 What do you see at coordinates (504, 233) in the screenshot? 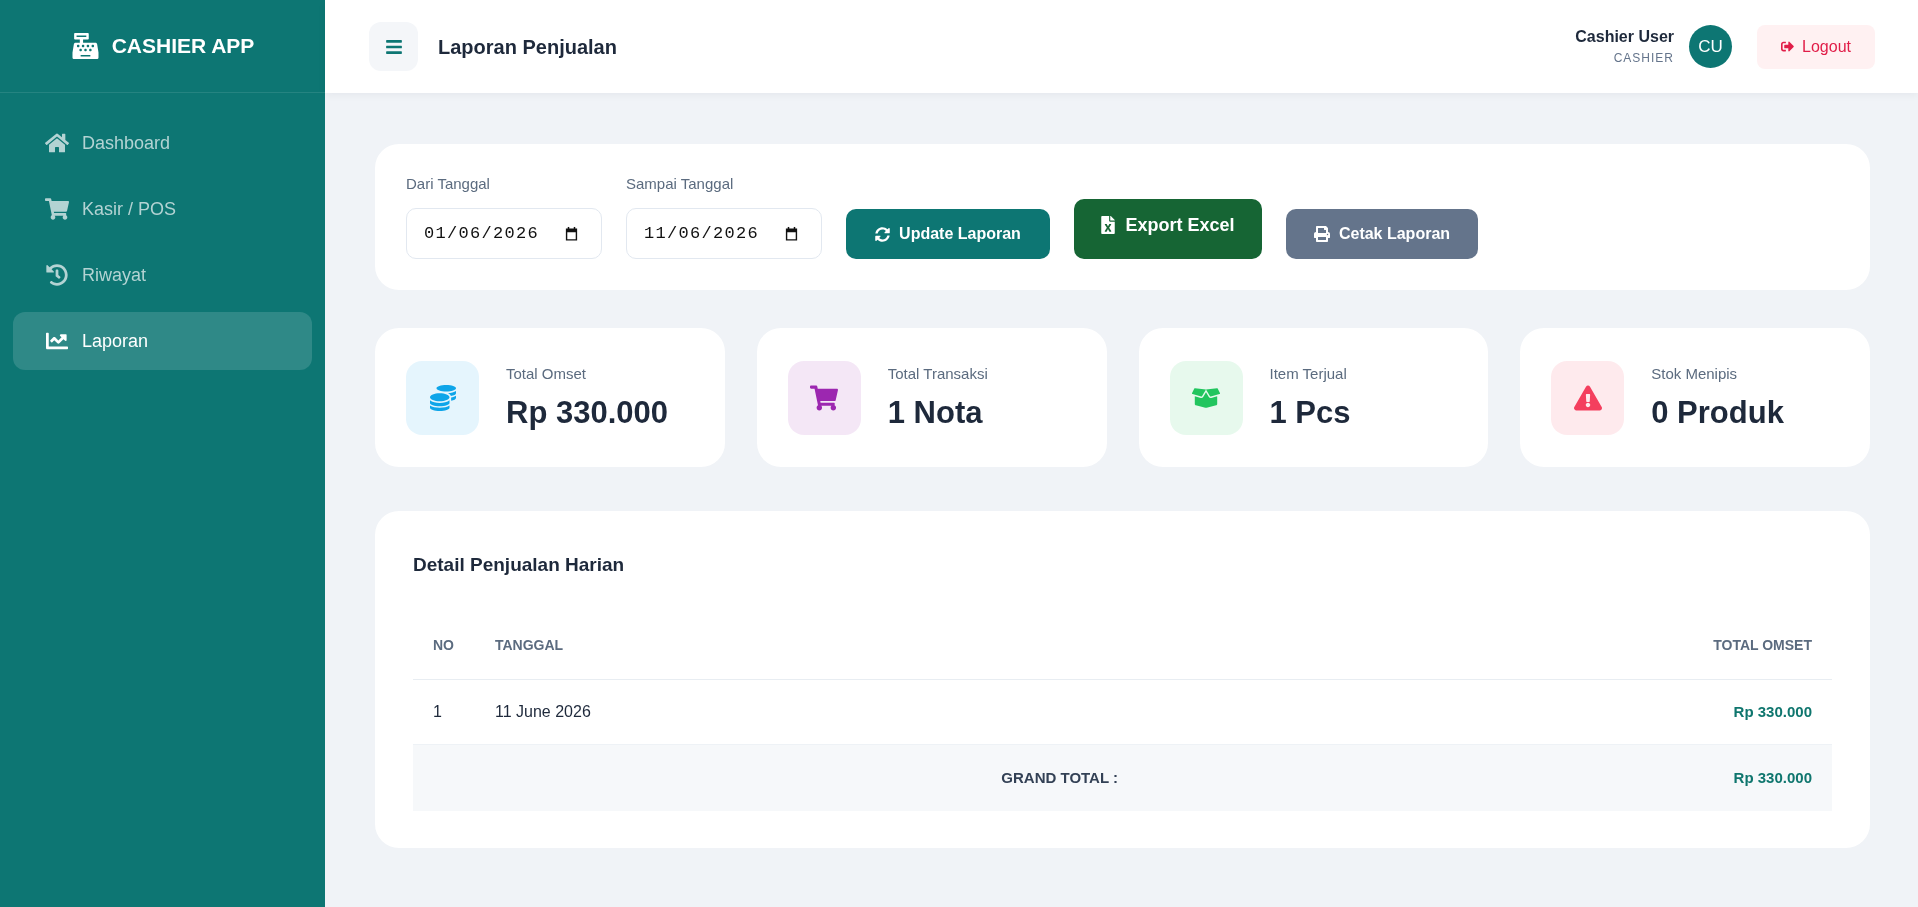
I see `date-field: 01/06/2026` at bounding box center [504, 233].